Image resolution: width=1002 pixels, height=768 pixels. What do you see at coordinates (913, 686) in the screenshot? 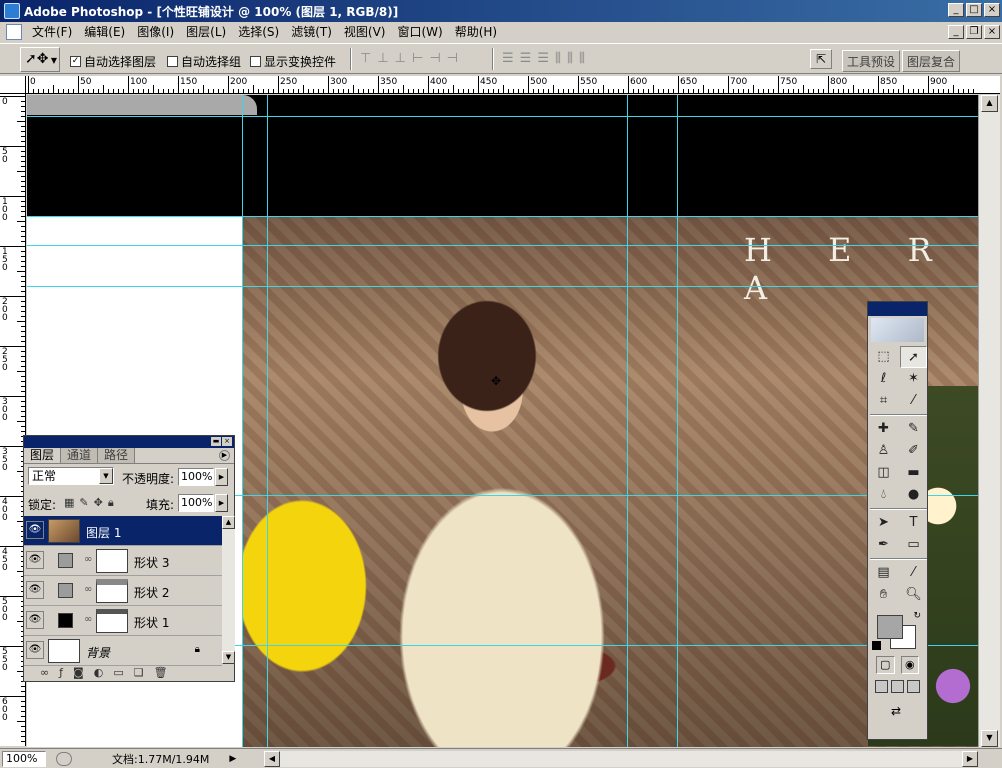
I see `full-screen-icon` at bounding box center [913, 686].